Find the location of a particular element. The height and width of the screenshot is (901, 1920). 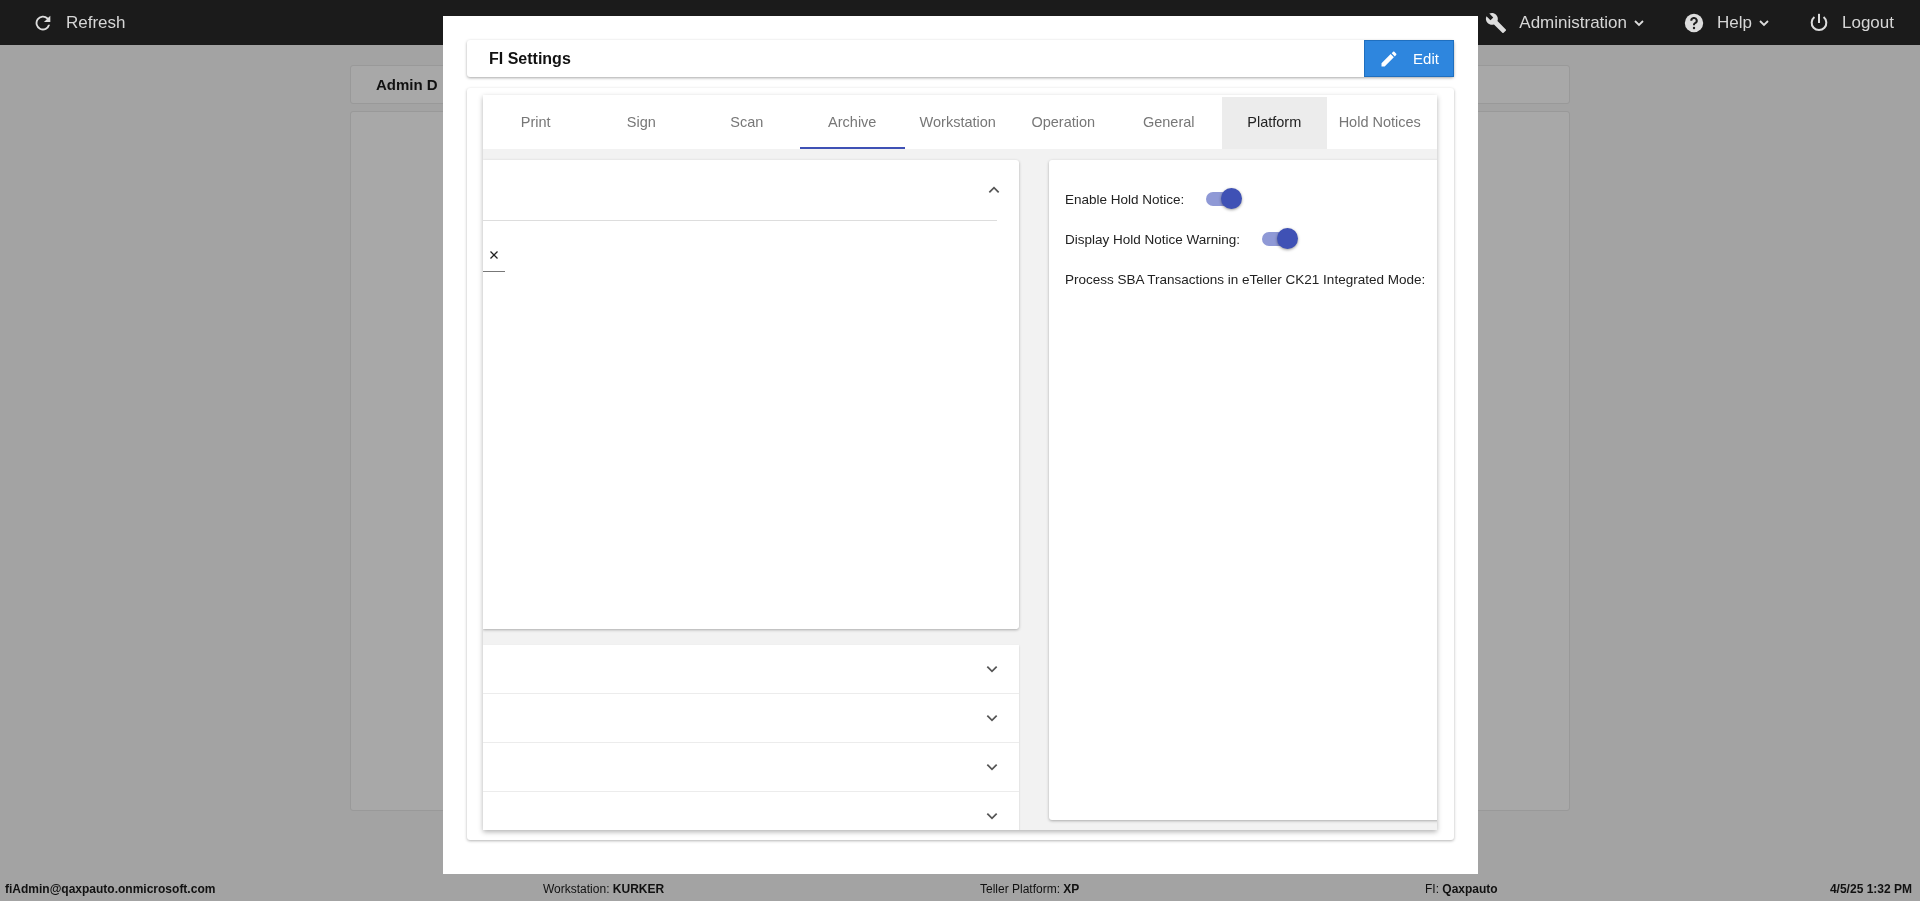

tab: Operation is located at coordinates (1063, 123).